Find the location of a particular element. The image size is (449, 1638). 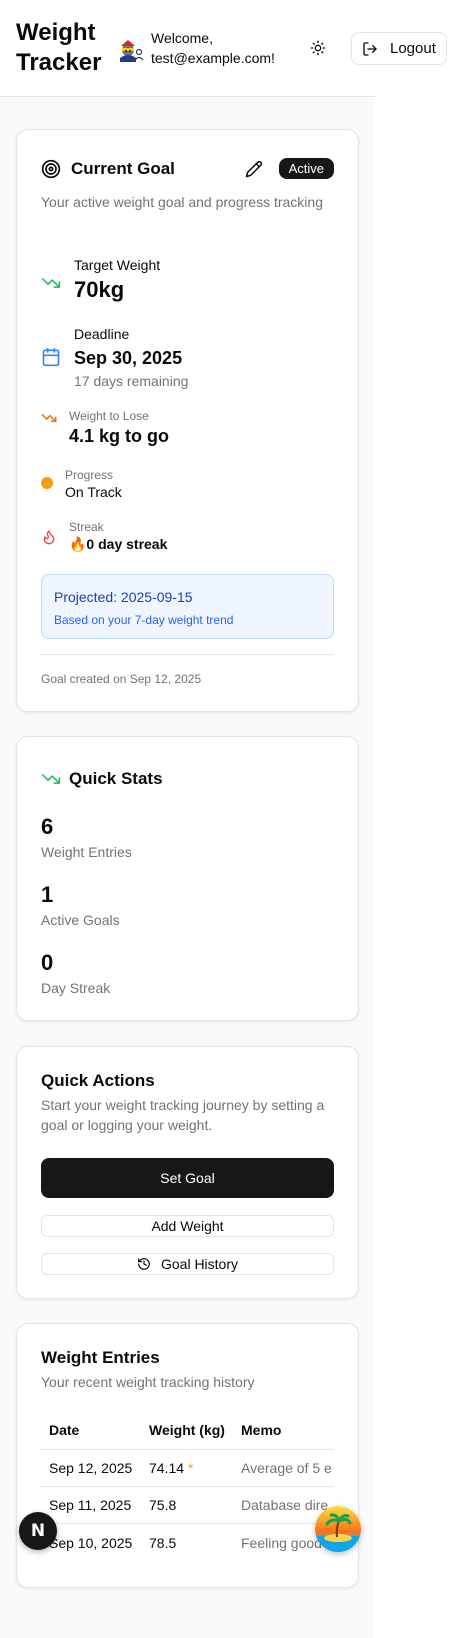

weight-entries-description: Your recent weight tracking history is located at coordinates (148, 1382).